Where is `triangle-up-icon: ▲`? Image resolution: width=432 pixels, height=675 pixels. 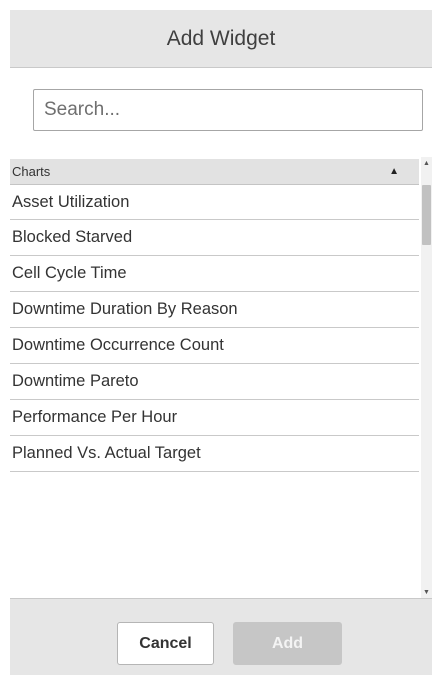 triangle-up-icon: ▲ is located at coordinates (394, 171).